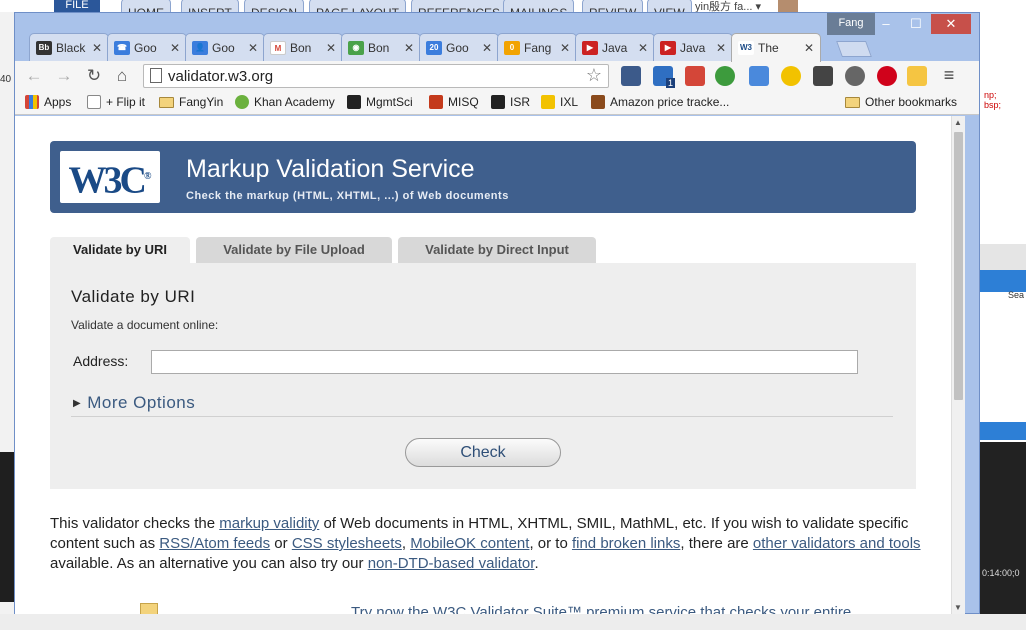 Image resolution: width=1026 pixels, height=630 pixels. Describe the element at coordinates (483, 452) in the screenshot. I see `check-button: Check` at that location.